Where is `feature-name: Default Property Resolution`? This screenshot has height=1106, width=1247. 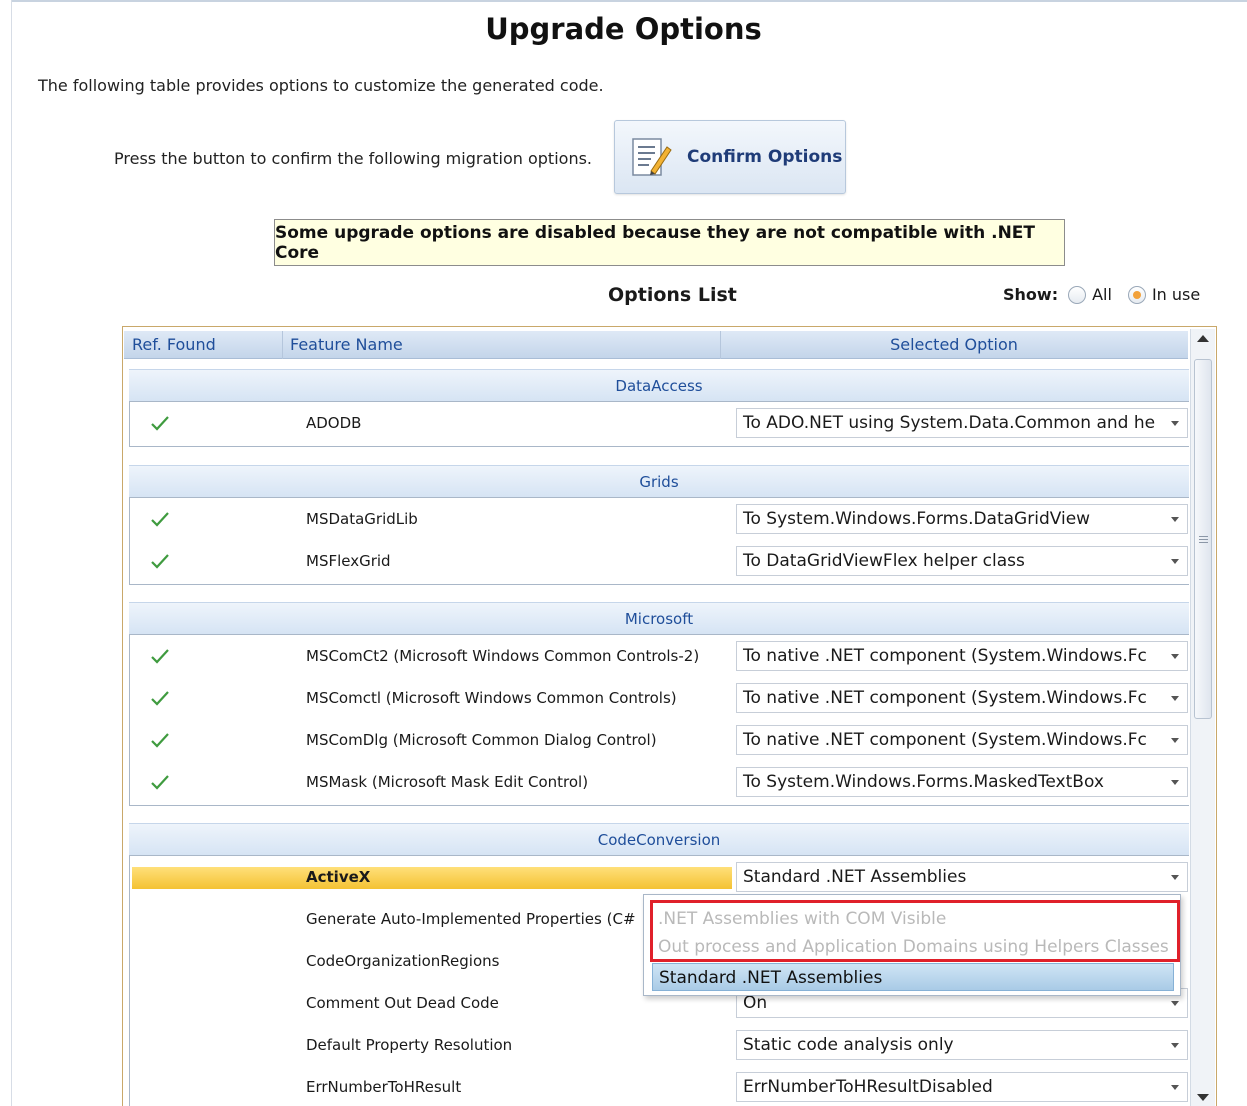 feature-name: Default Property Resolution is located at coordinates (409, 1045).